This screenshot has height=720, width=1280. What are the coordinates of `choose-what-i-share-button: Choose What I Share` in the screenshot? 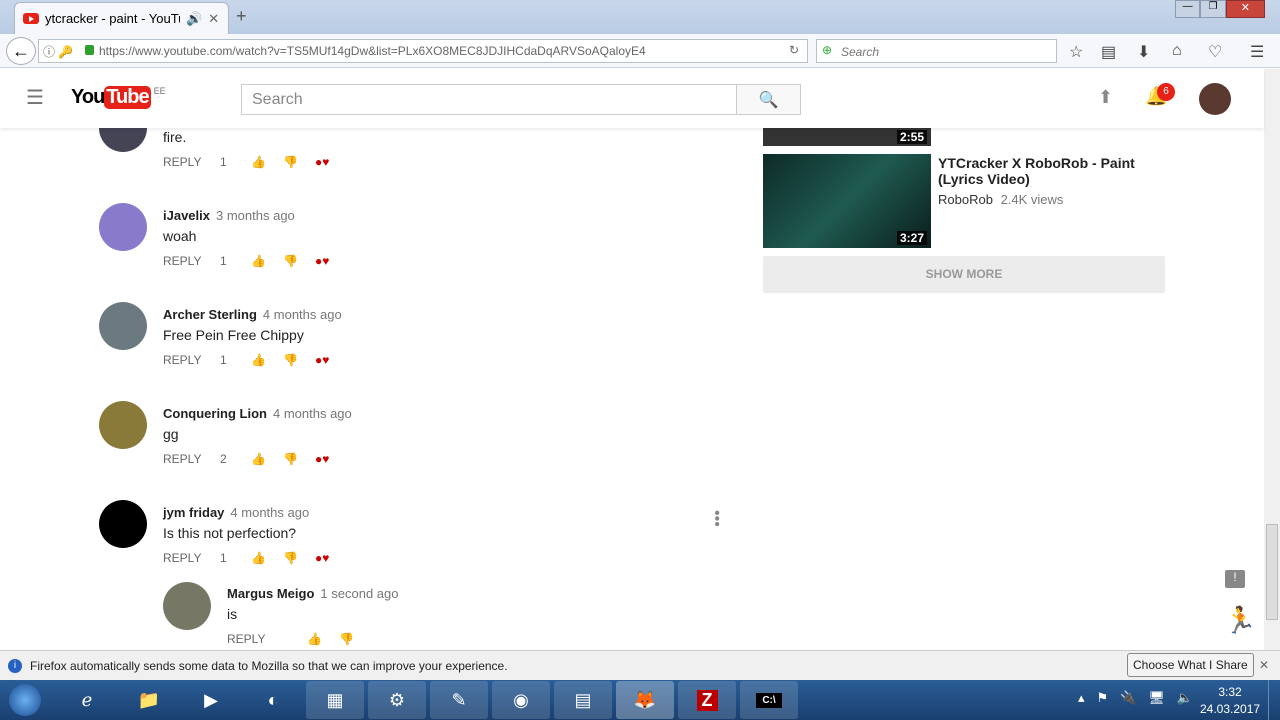 It's located at (1190, 665).